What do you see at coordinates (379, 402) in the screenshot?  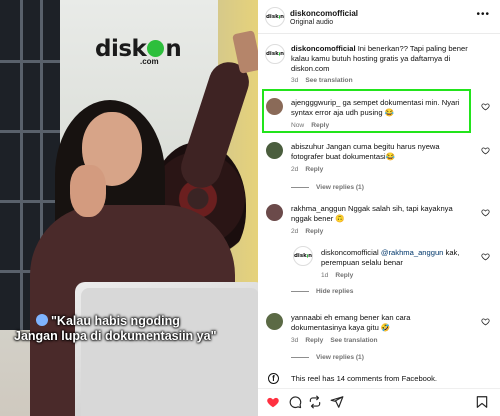 I see `action-bar` at bounding box center [379, 402].